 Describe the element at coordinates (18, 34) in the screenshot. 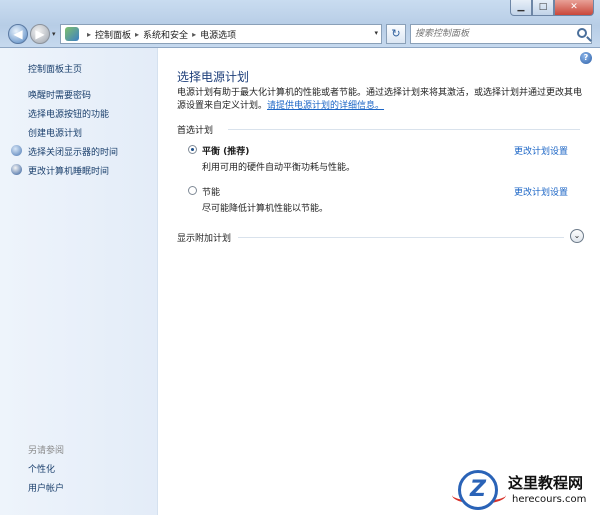

I see `back-button: ◀` at that location.